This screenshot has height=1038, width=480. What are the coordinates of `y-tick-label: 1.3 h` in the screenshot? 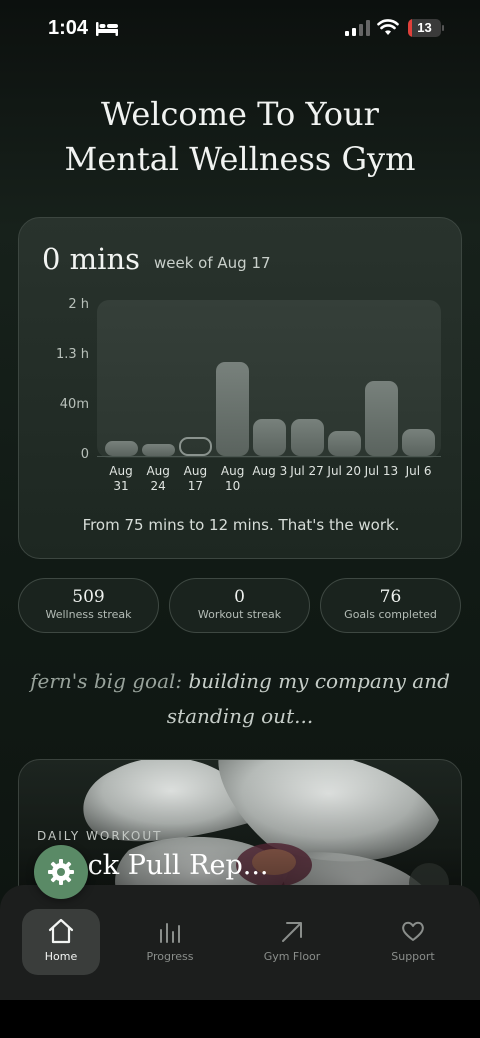 It's located at (72, 354).